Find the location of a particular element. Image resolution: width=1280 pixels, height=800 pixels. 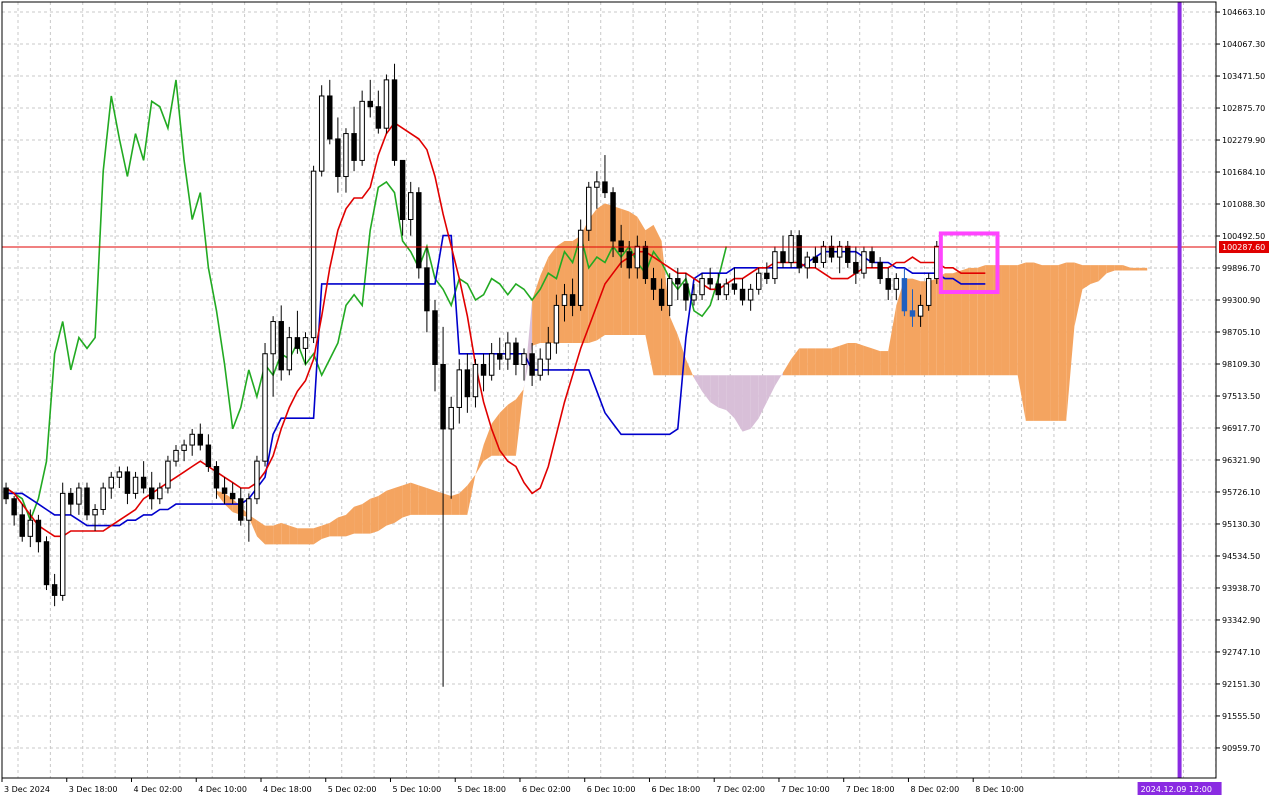

y-tick-label: 101088.30 is located at coordinates (1243, 204).